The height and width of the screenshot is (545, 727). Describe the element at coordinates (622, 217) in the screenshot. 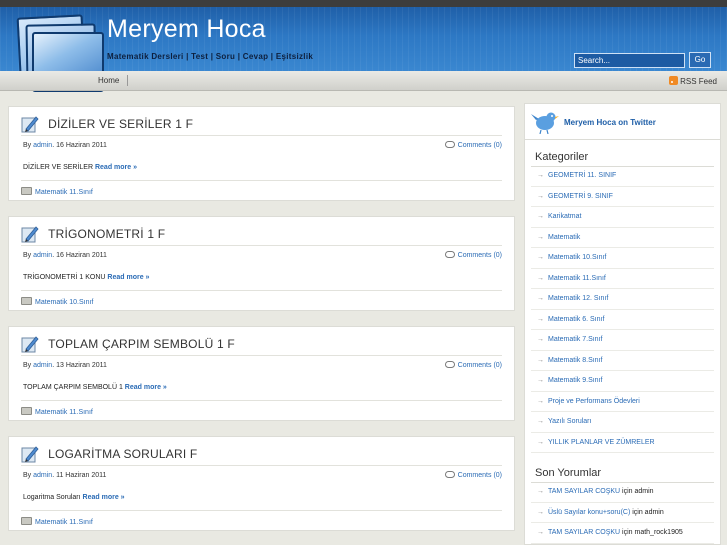

I see `category-item: → Karikatmat` at that location.